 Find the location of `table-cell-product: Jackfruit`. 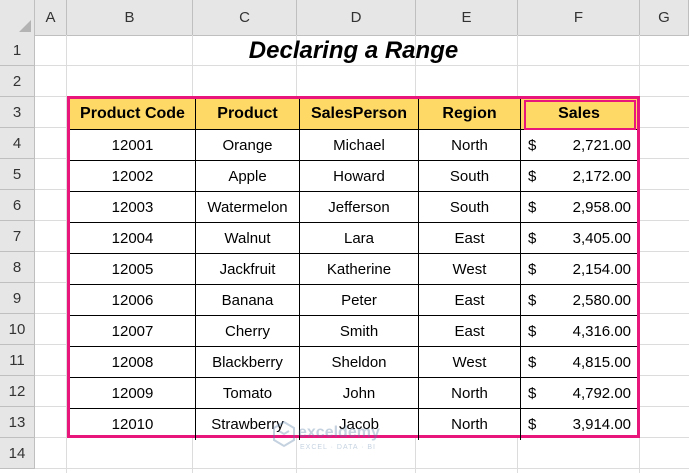

table-cell-product: Jackfruit is located at coordinates (248, 269).